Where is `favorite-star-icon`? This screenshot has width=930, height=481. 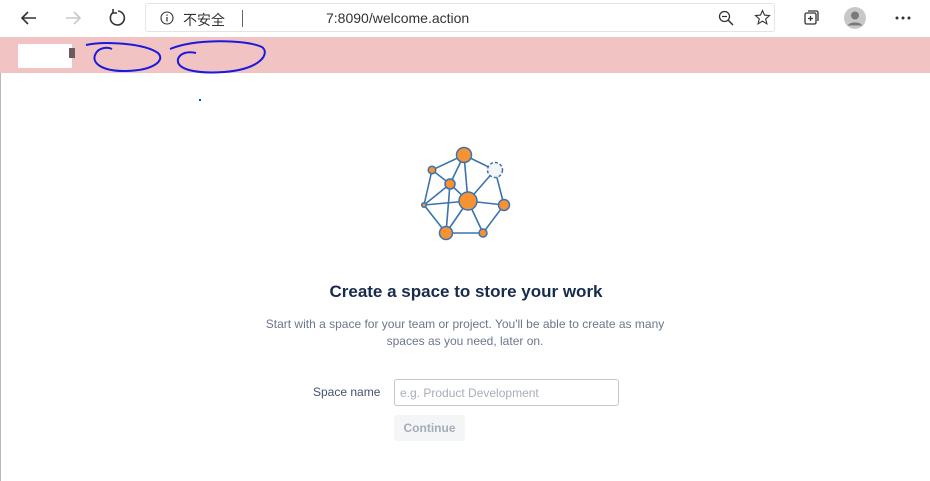
favorite-star-icon is located at coordinates (762, 17).